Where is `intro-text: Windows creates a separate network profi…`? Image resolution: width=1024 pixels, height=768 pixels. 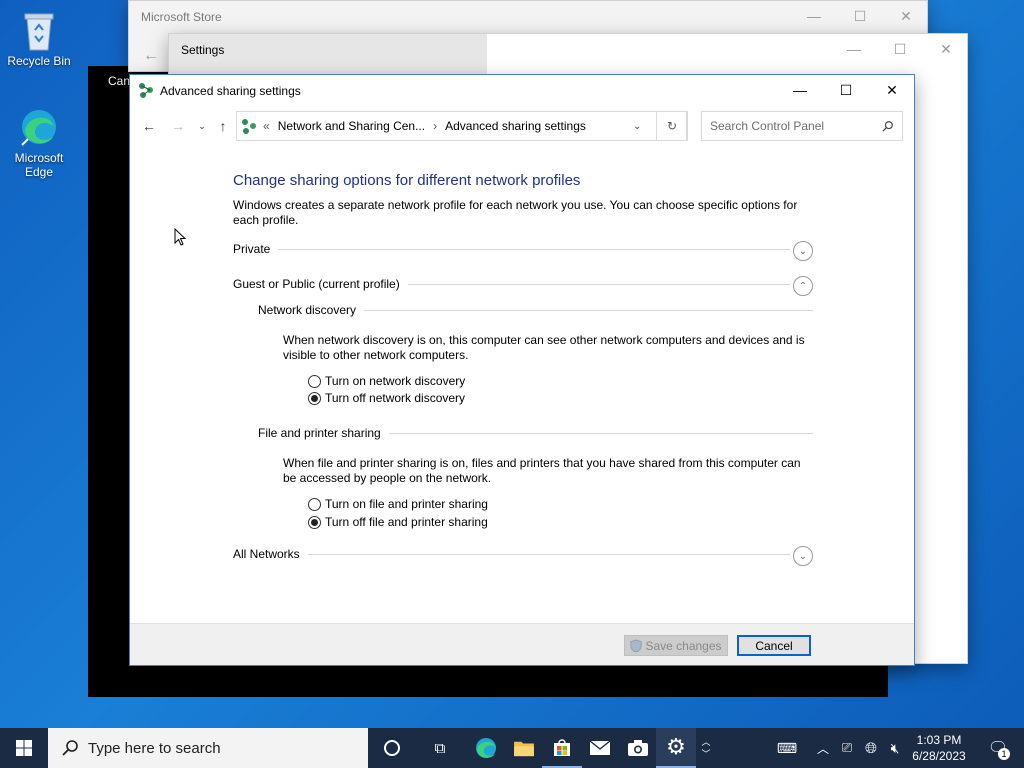 intro-text: Windows creates a separate network profi… is located at coordinates (515, 212).